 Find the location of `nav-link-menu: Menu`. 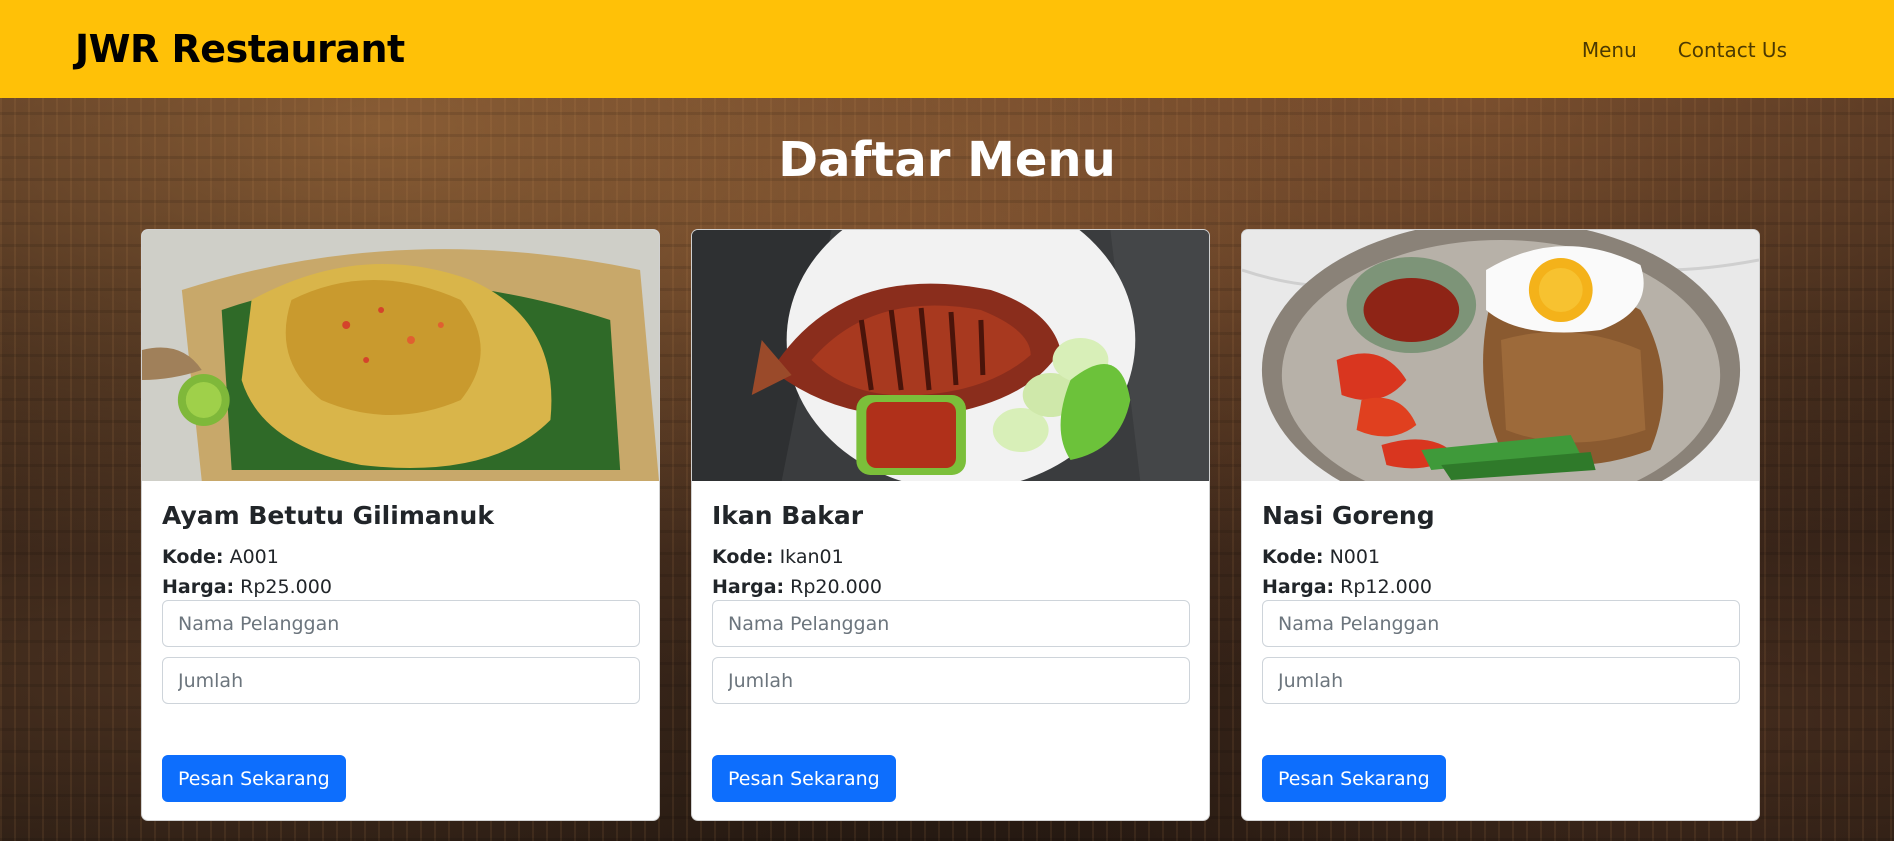

nav-link-menu: Menu is located at coordinates (1609, 50).